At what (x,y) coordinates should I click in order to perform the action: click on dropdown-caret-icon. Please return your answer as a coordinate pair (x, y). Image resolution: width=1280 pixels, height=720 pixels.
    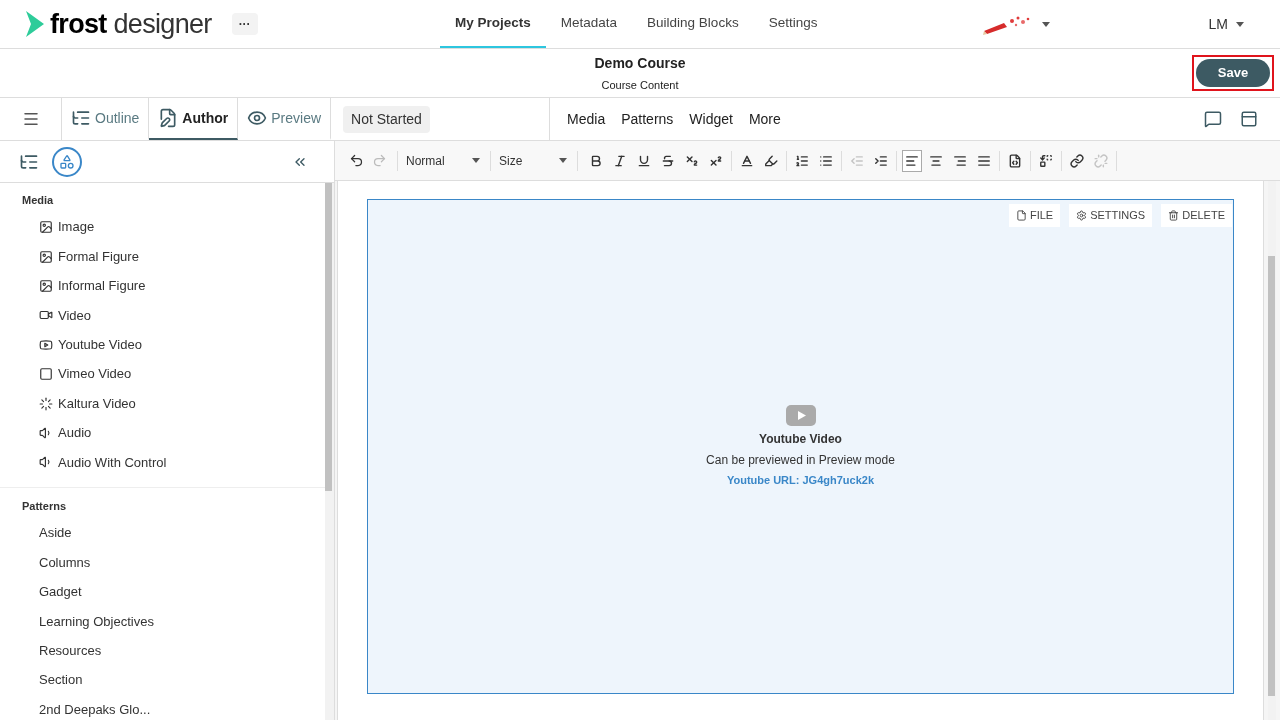
    Looking at the image, I should click on (1046, 24).